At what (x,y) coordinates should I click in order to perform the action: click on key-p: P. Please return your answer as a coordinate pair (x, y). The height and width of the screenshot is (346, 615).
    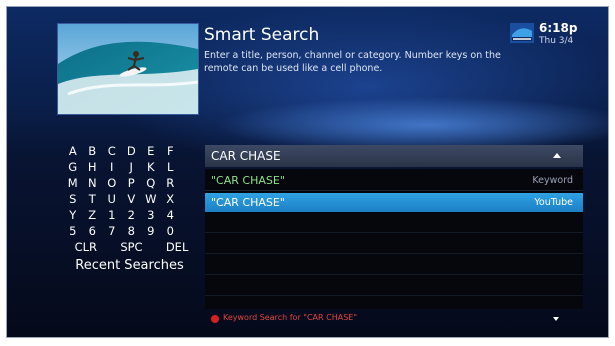
    Looking at the image, I should click on (132, 183).